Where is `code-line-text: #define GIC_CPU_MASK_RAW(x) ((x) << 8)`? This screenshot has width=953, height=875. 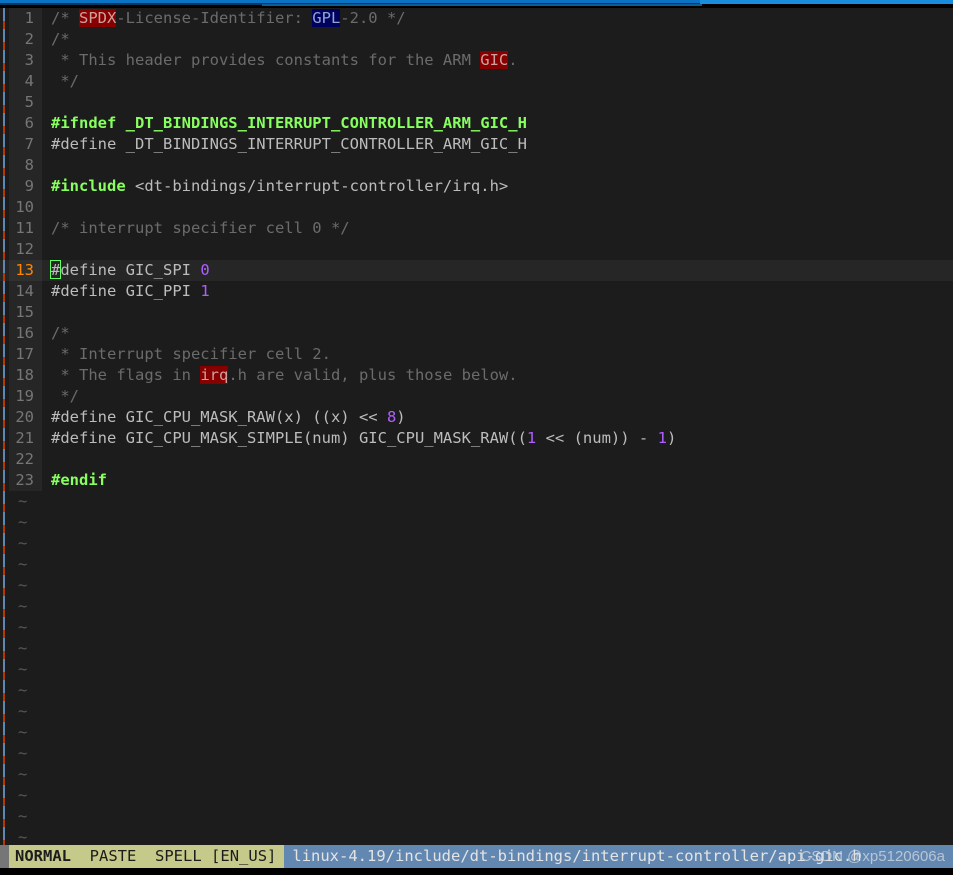 code-line-text: #define GIC_CPU_MASK_RAW(x) ((x) << 8) is located at coordinates (497, 417).